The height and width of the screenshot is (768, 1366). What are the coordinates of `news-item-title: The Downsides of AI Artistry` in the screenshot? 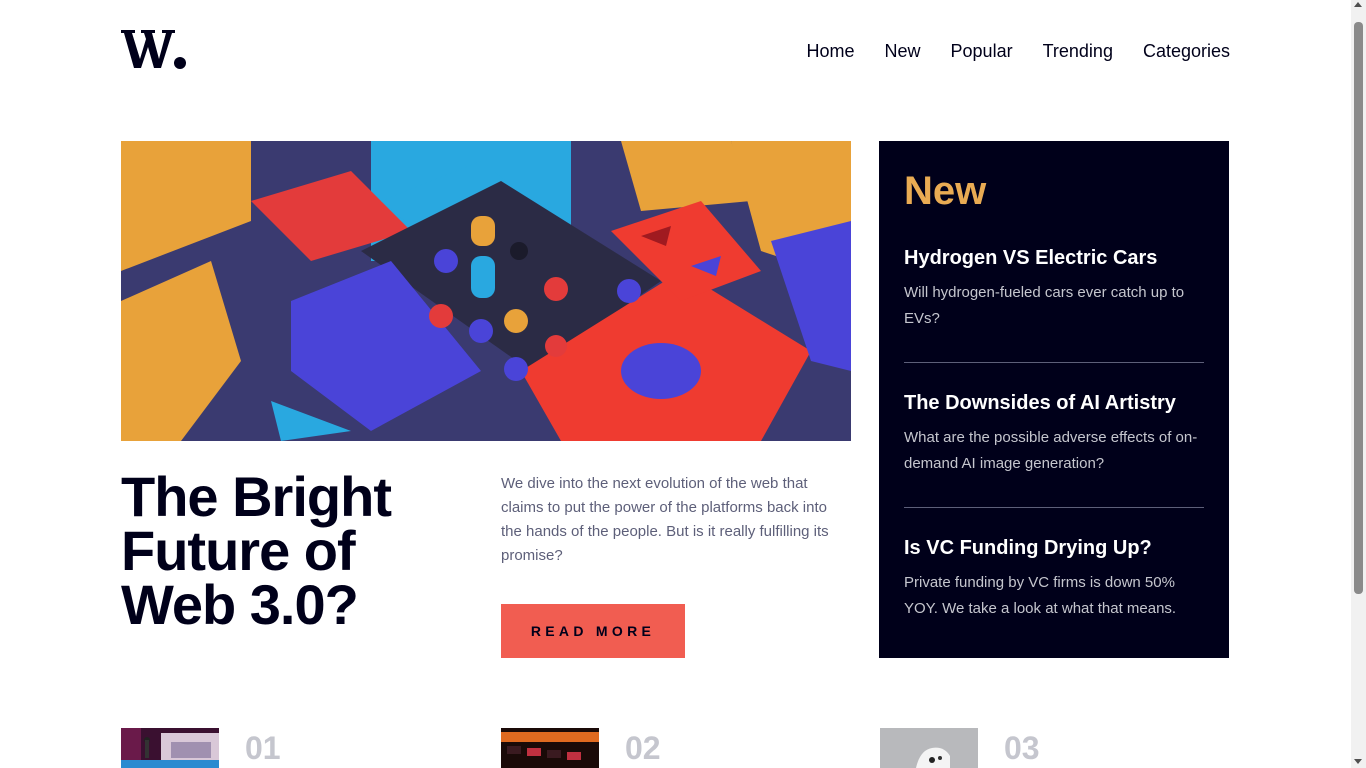 It's located at (1054, 403).